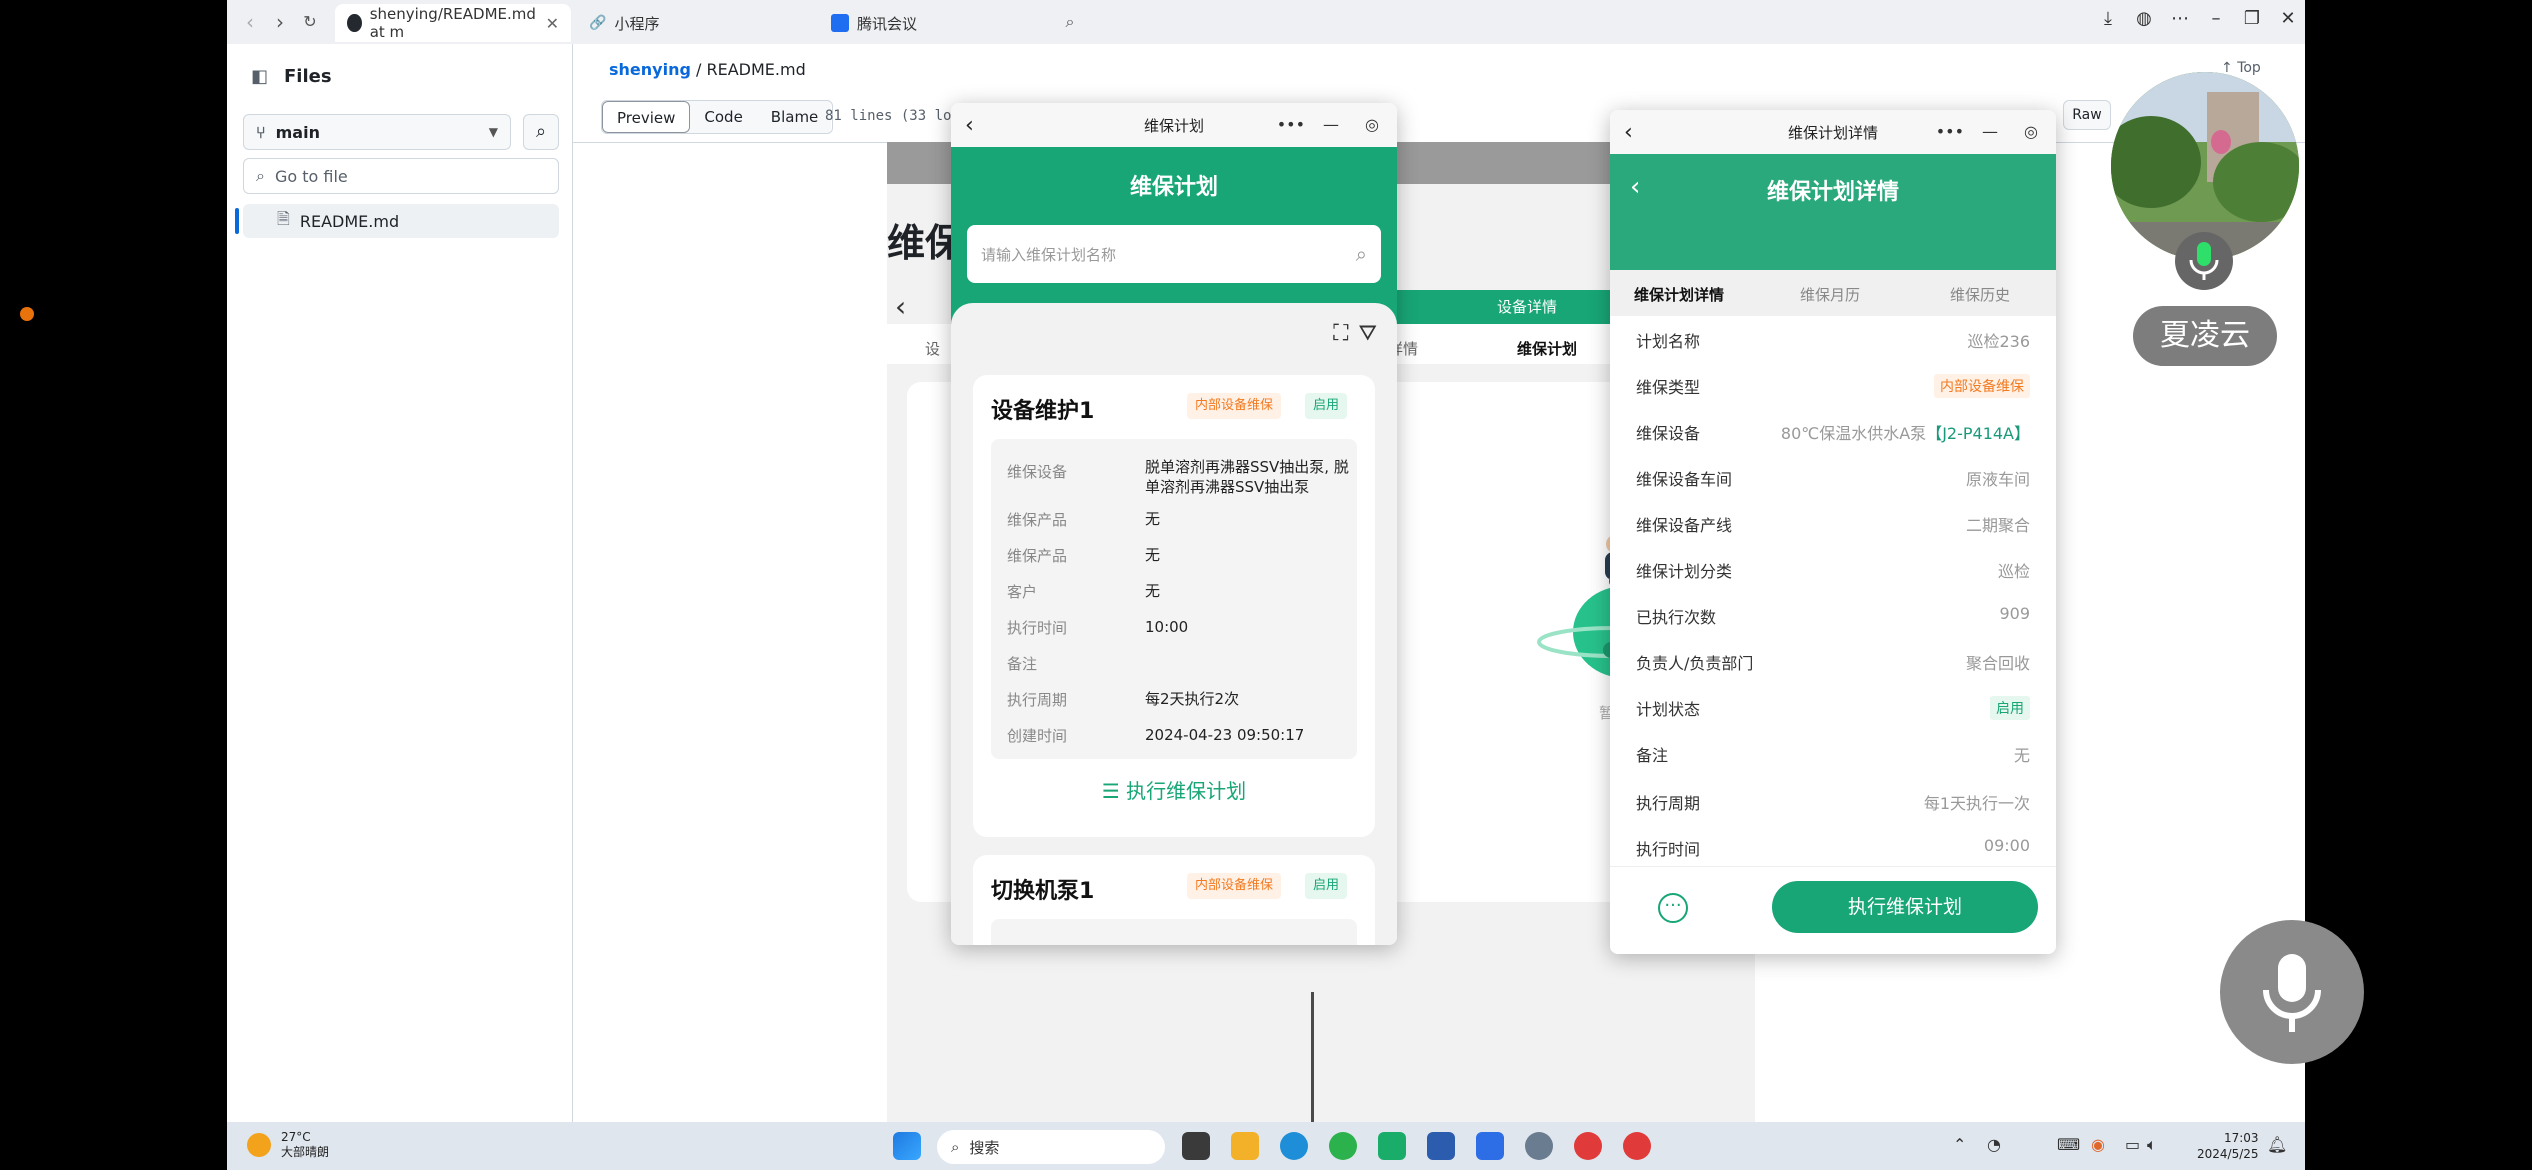 This screenshot has height=1170, width=2532. I want to click on tab-github: shenying/README.md at m ✕, so click(453, 23).